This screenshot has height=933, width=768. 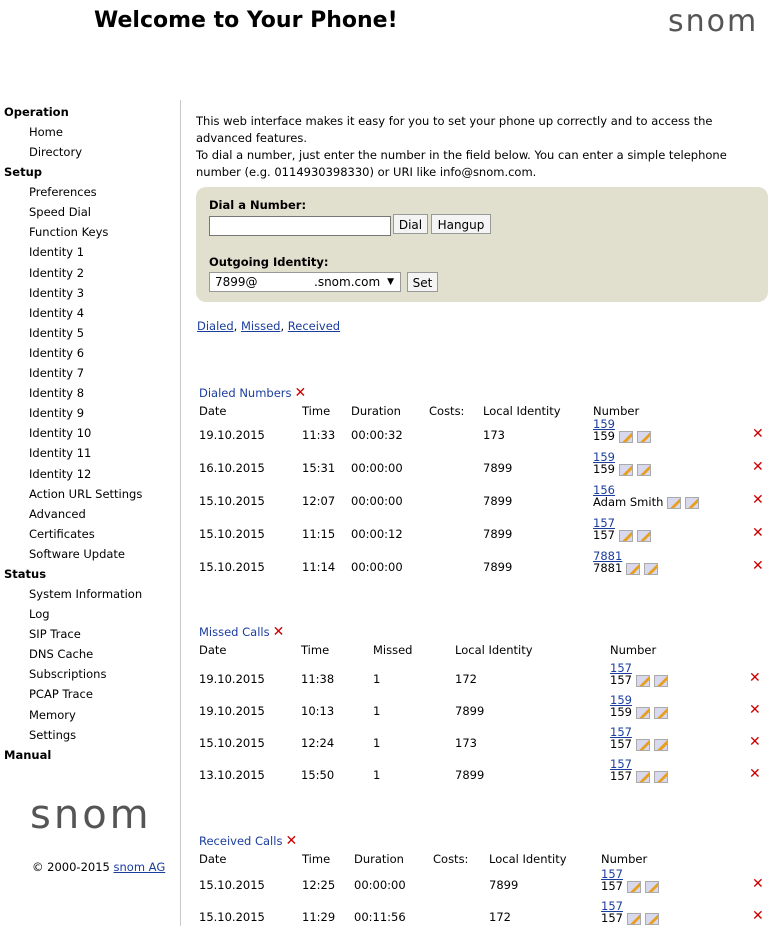 What do you see at coordinates (89, 192) in the screenshot?
I see `sidebar-item-preferences: Preferences` at bounding box center [89, 192].